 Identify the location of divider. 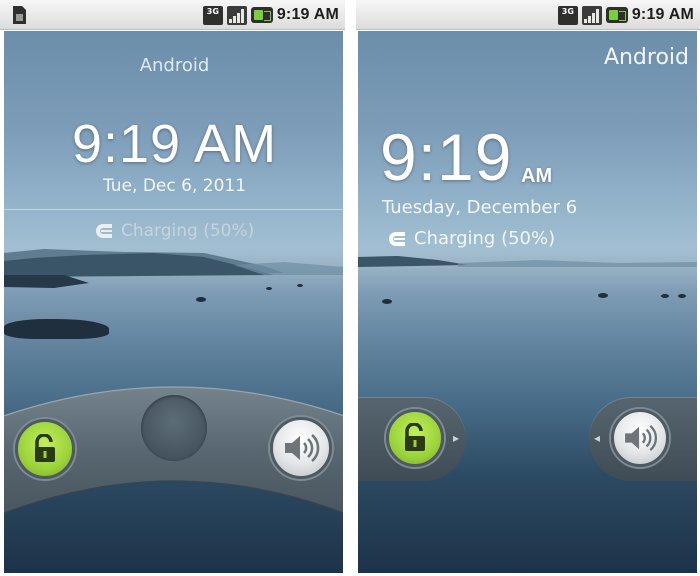
(173, 209).